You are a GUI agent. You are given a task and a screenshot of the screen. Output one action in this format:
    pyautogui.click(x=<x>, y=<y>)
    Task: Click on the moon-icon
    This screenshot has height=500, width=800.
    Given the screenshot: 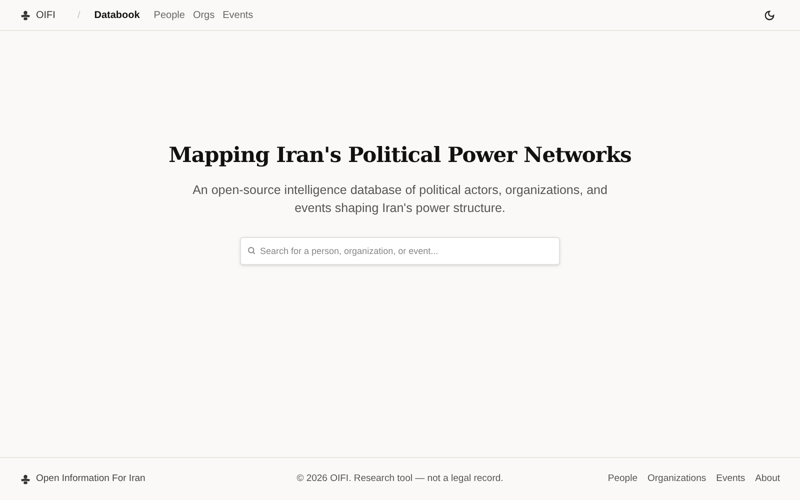 What is the action you would take?
    pyautogui.click(x=769, y=15)
    